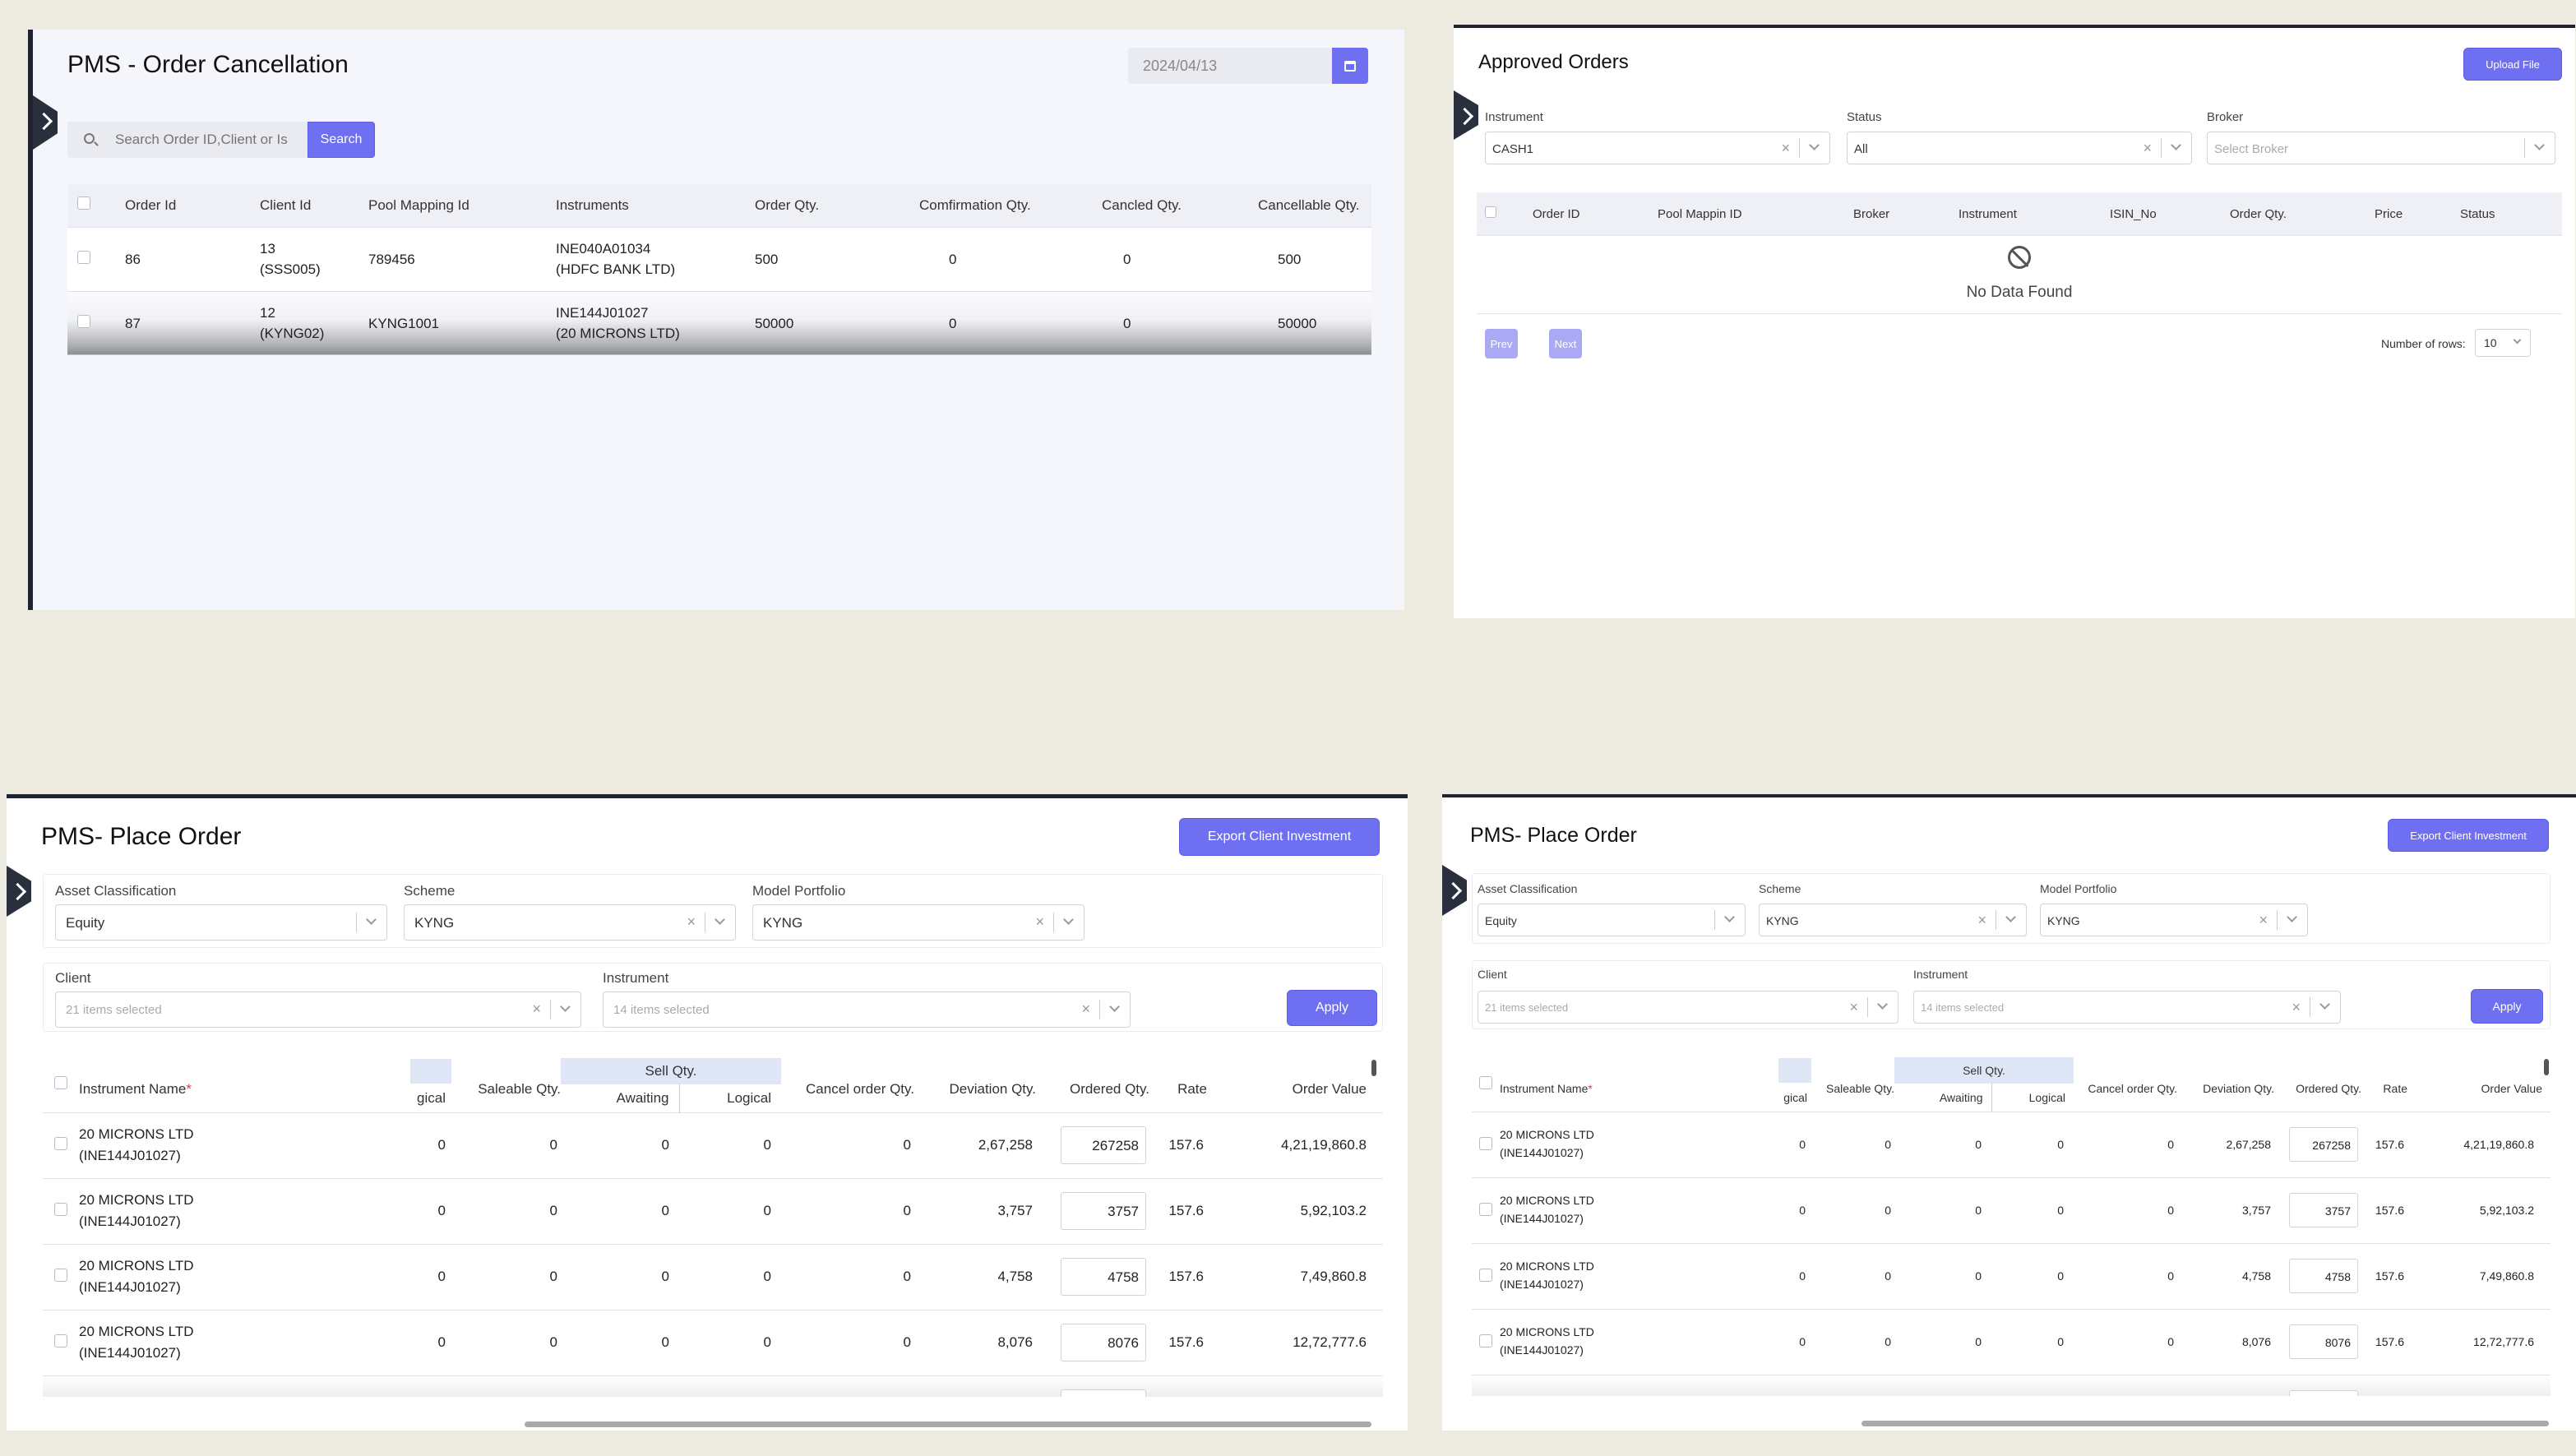  Describe the element at coordinates (1657, 148) in the screenshot. I see `instrument-select: CASH1 ×` at that location.